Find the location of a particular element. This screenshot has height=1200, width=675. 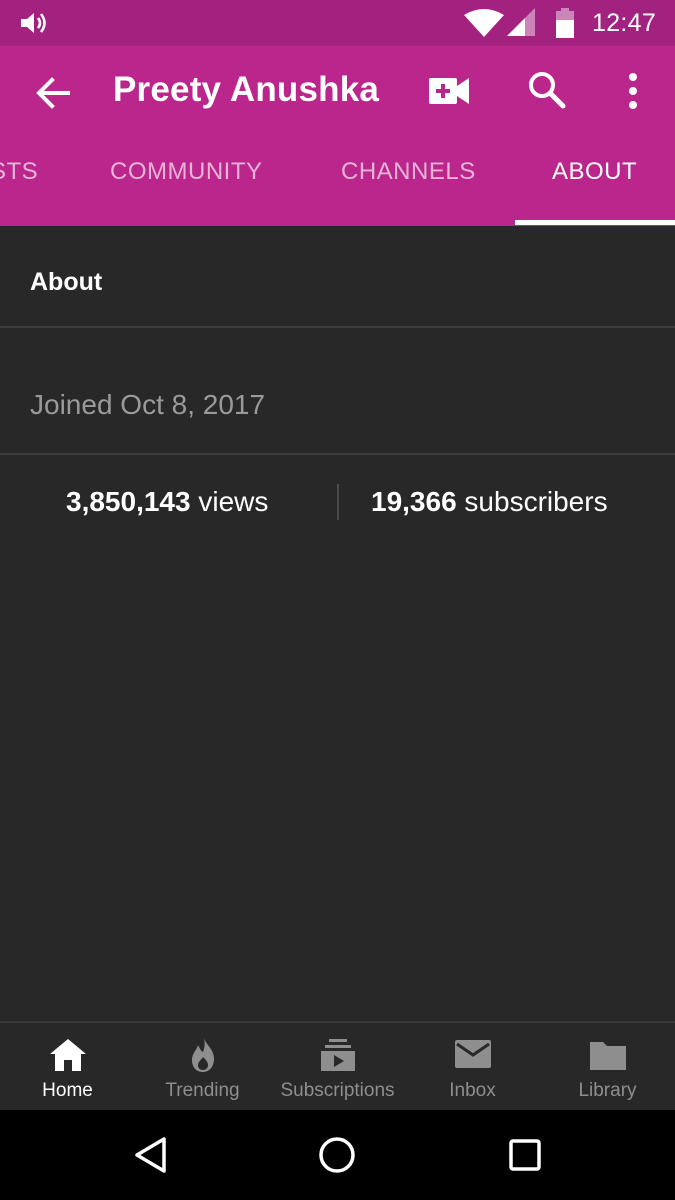

subscribers-stat: 19,366 subscribers is located at coordinates (489, 502).